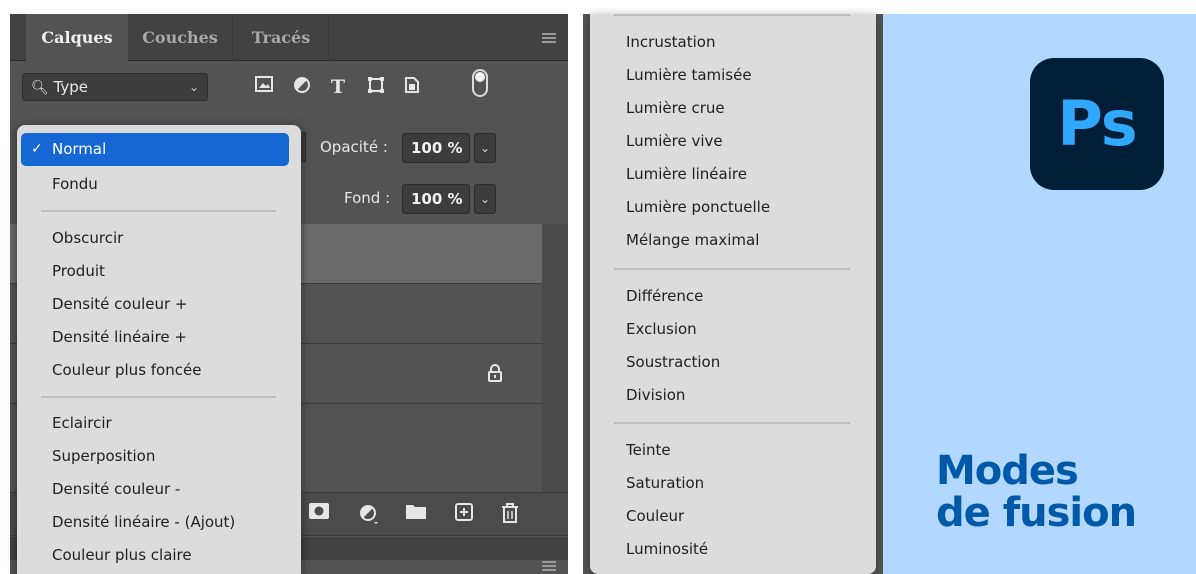 This screenshot has width=1196, height=574. Describe the element at coordinates (733, 329) in the screenshot. I see `menu-item-exclusion: Exclusion` at that location.